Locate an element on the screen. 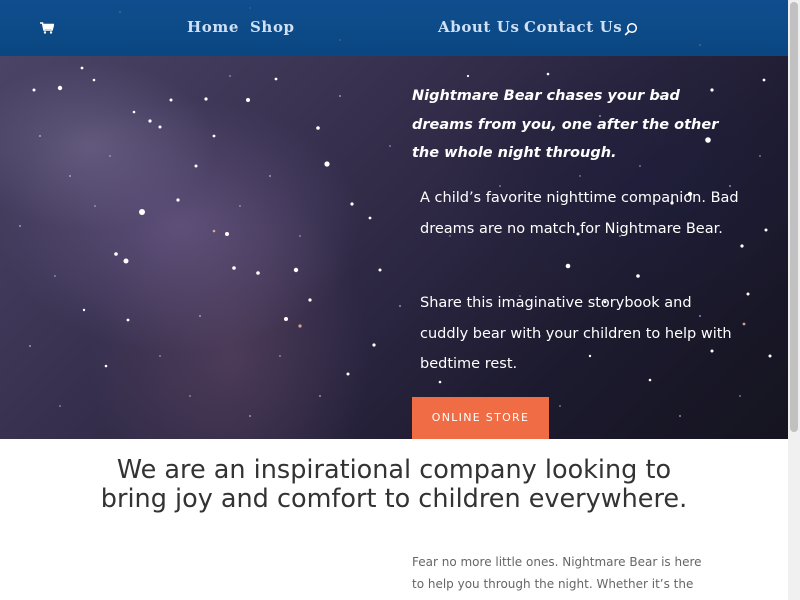  site-header: Home Shop About Us Contact Us is located at coordinates (394, 28).